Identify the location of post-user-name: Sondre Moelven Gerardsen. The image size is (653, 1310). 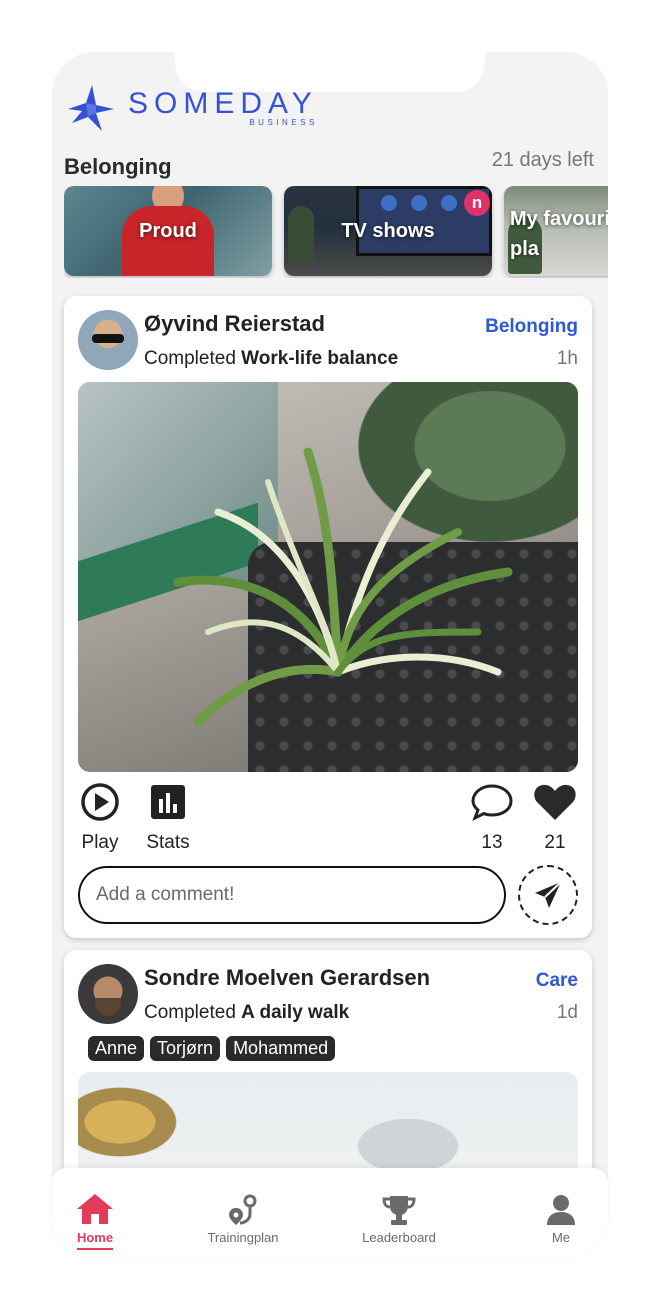
(287, 978).